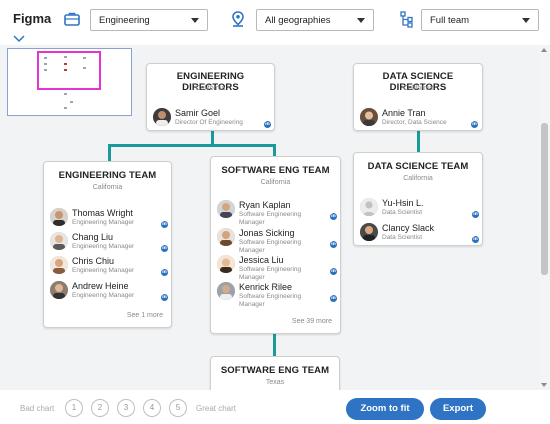 This screenshot has height=424, width=550. I want to click on person-name: Clancy Slack, so click(408, 228).